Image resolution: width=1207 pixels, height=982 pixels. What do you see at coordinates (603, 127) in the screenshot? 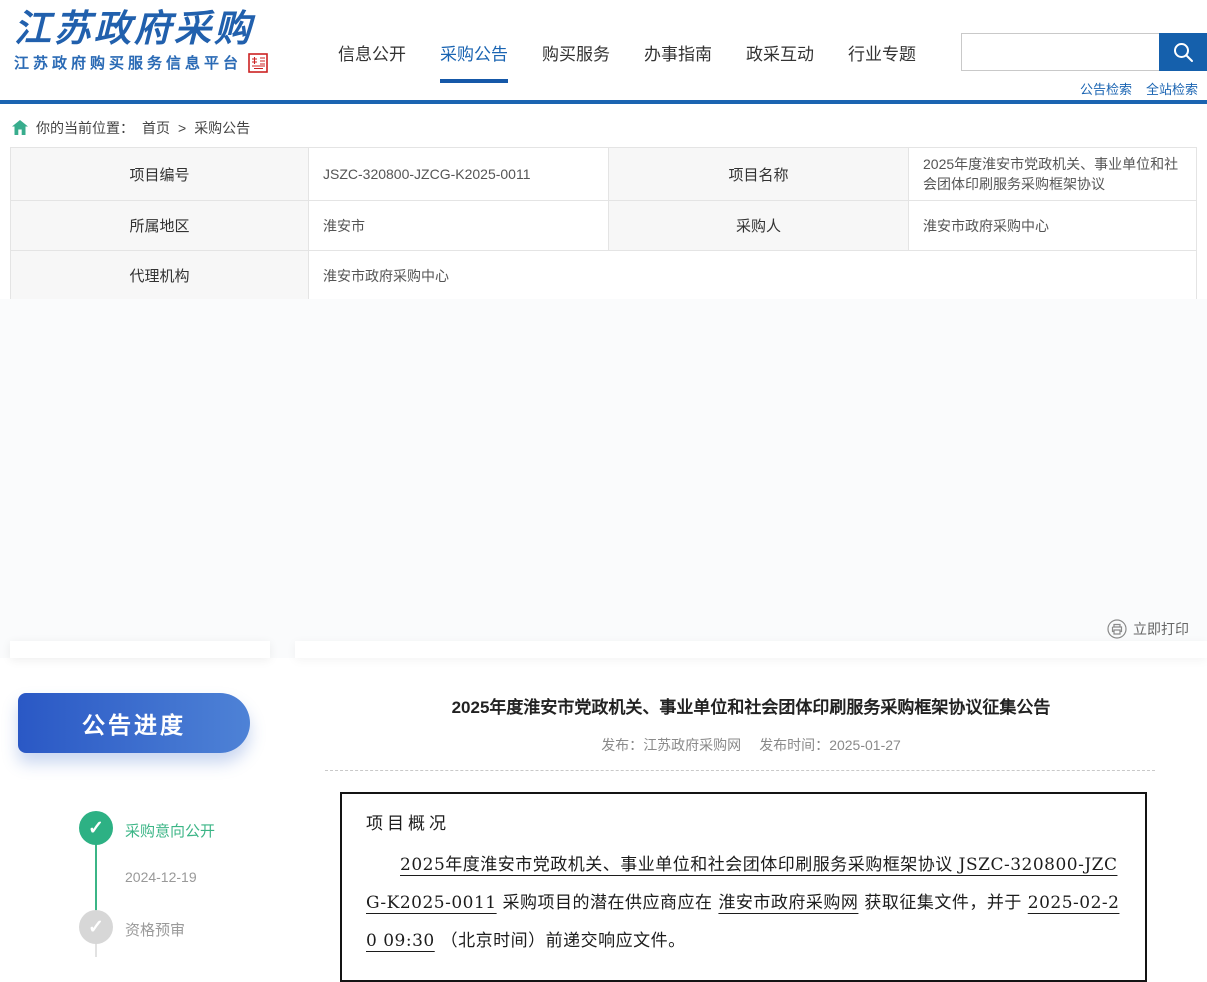
I see `breadcrumb: 你的当前位置： 首页 > 采购公告` at bounding box center [603, 127].